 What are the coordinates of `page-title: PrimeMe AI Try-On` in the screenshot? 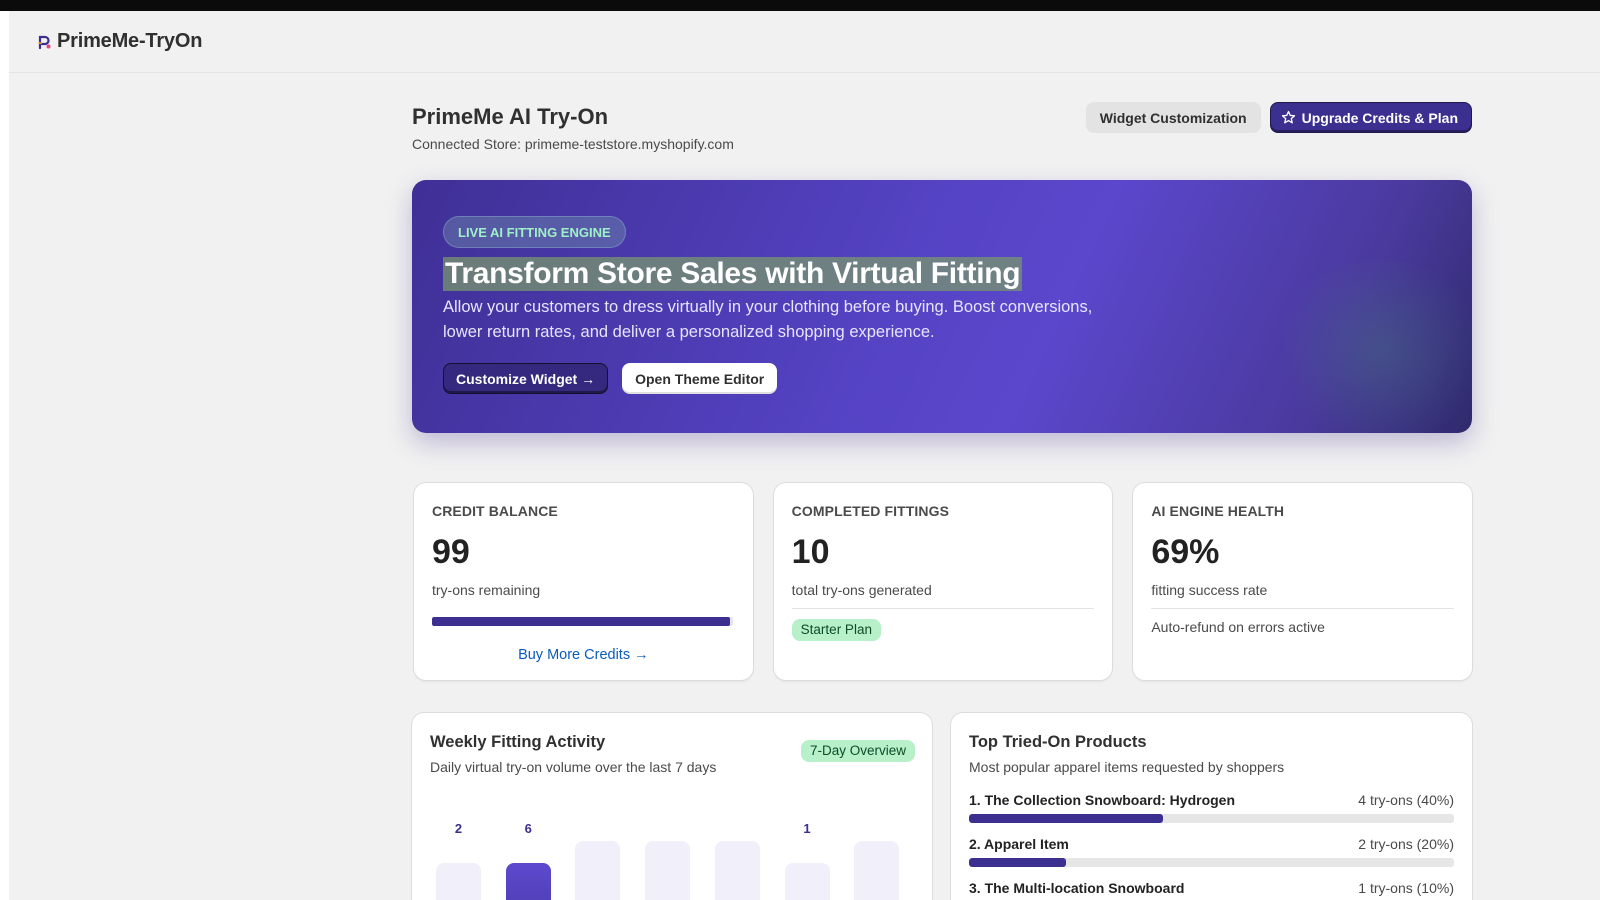 It's located at (510, 116).